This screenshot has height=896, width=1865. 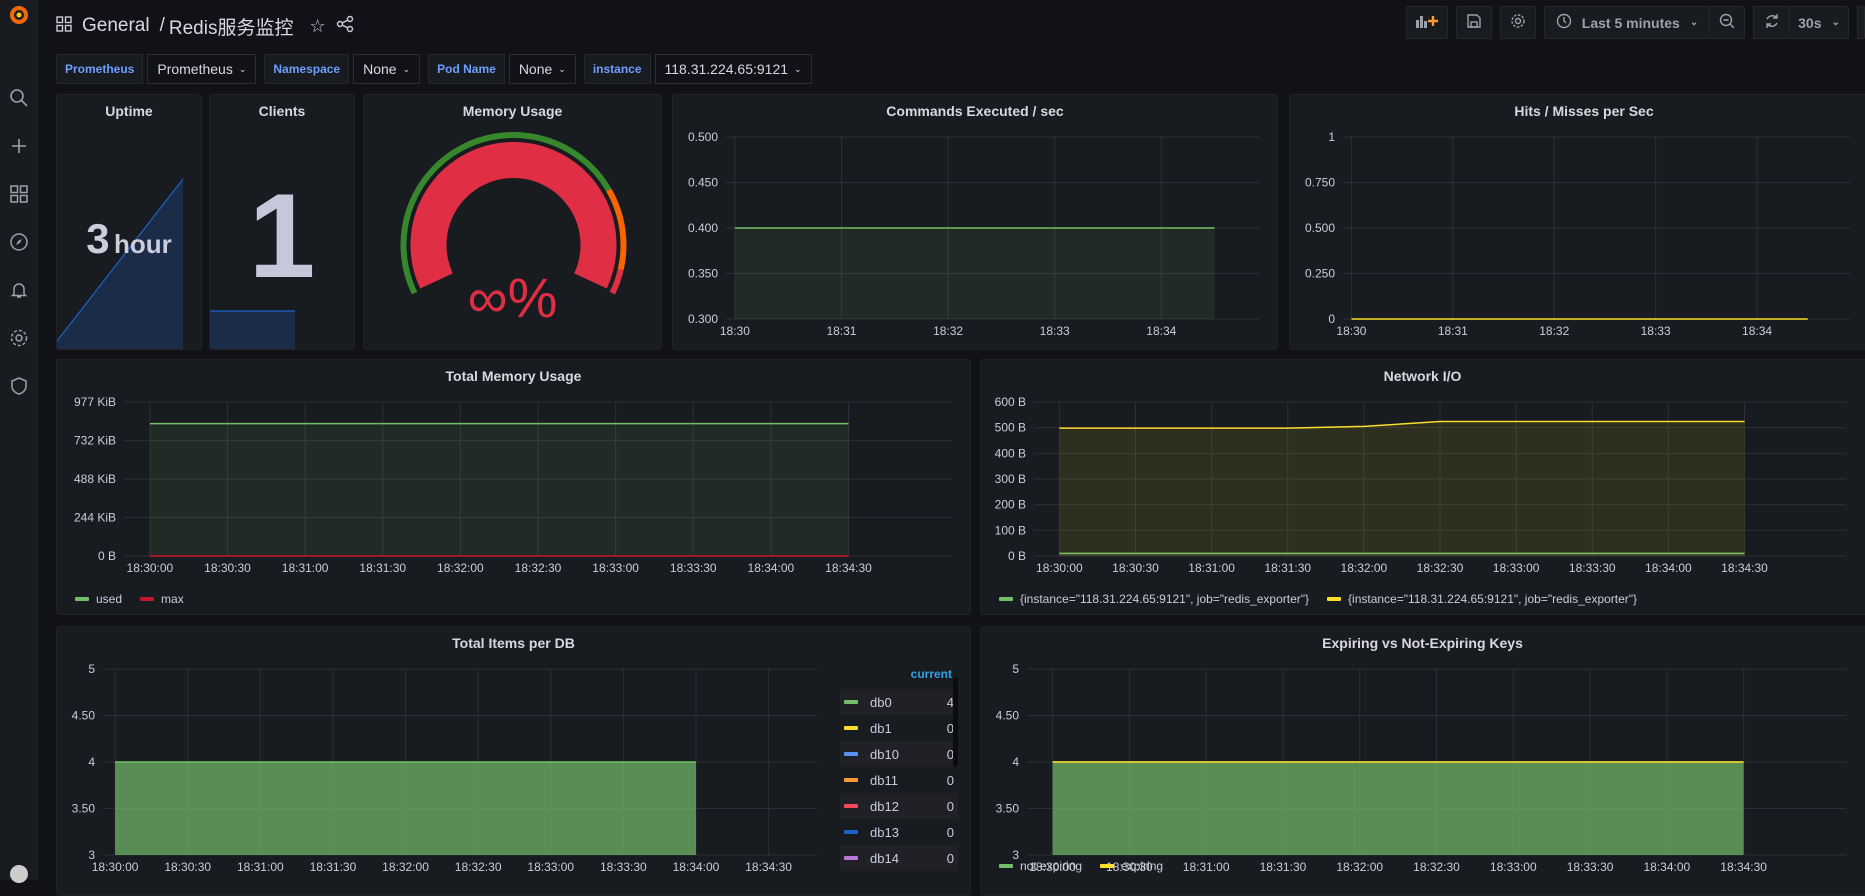 I want to click on refresh-interval-picker: 30s ⌄, so click(x=1819, y=22).